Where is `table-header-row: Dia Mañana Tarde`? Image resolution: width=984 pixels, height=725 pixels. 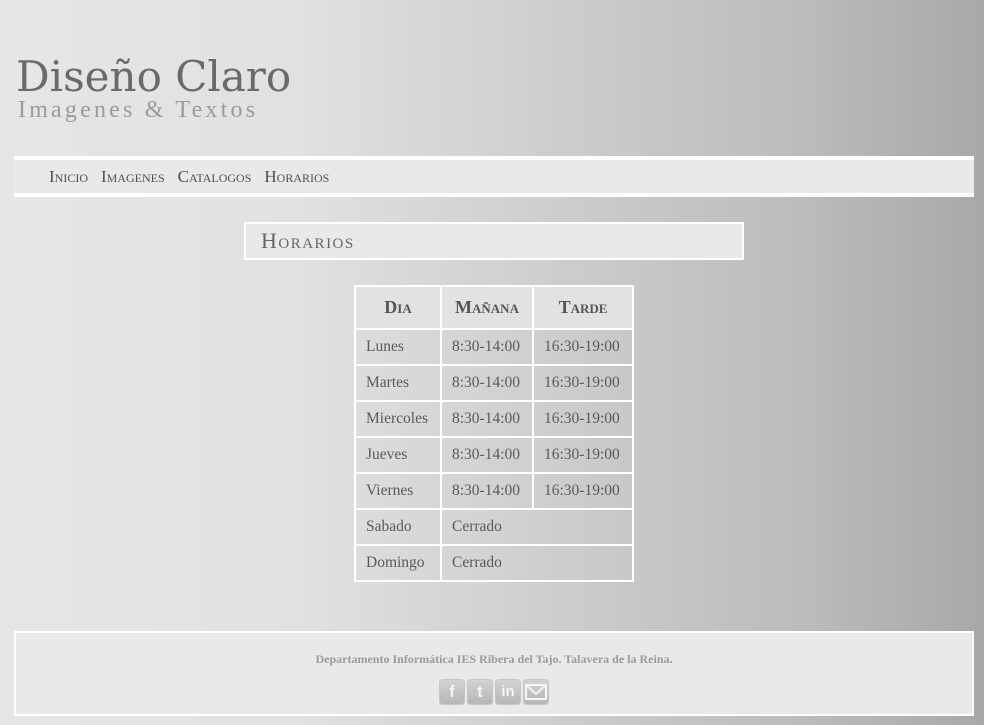 table-header-row: Dia Mañana Tarde is located at coordinates (494, 307).